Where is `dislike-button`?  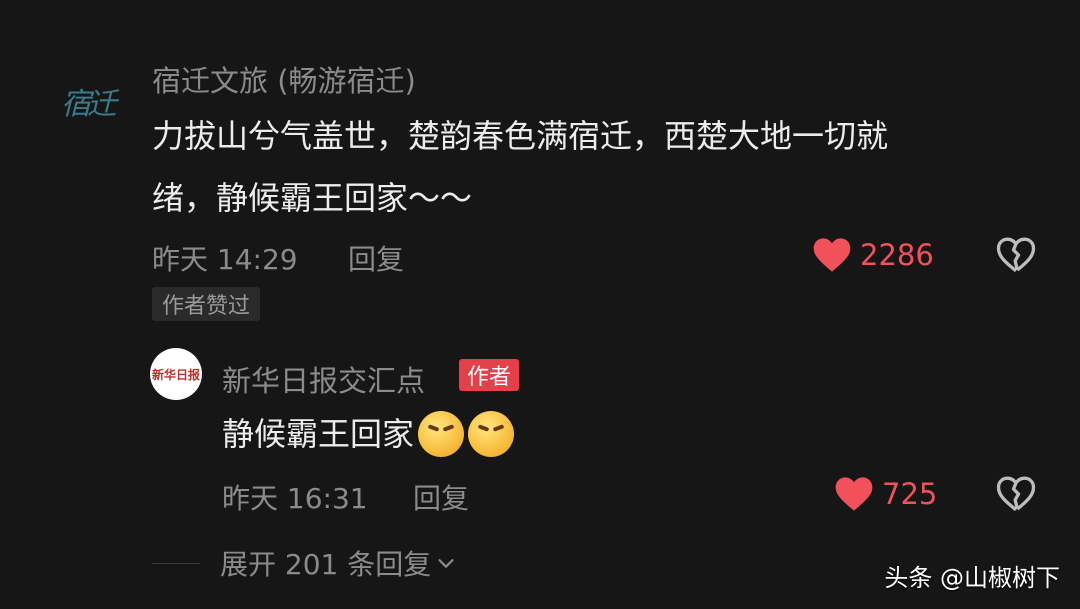 dislike-button is located at coordinates (1016, 257).